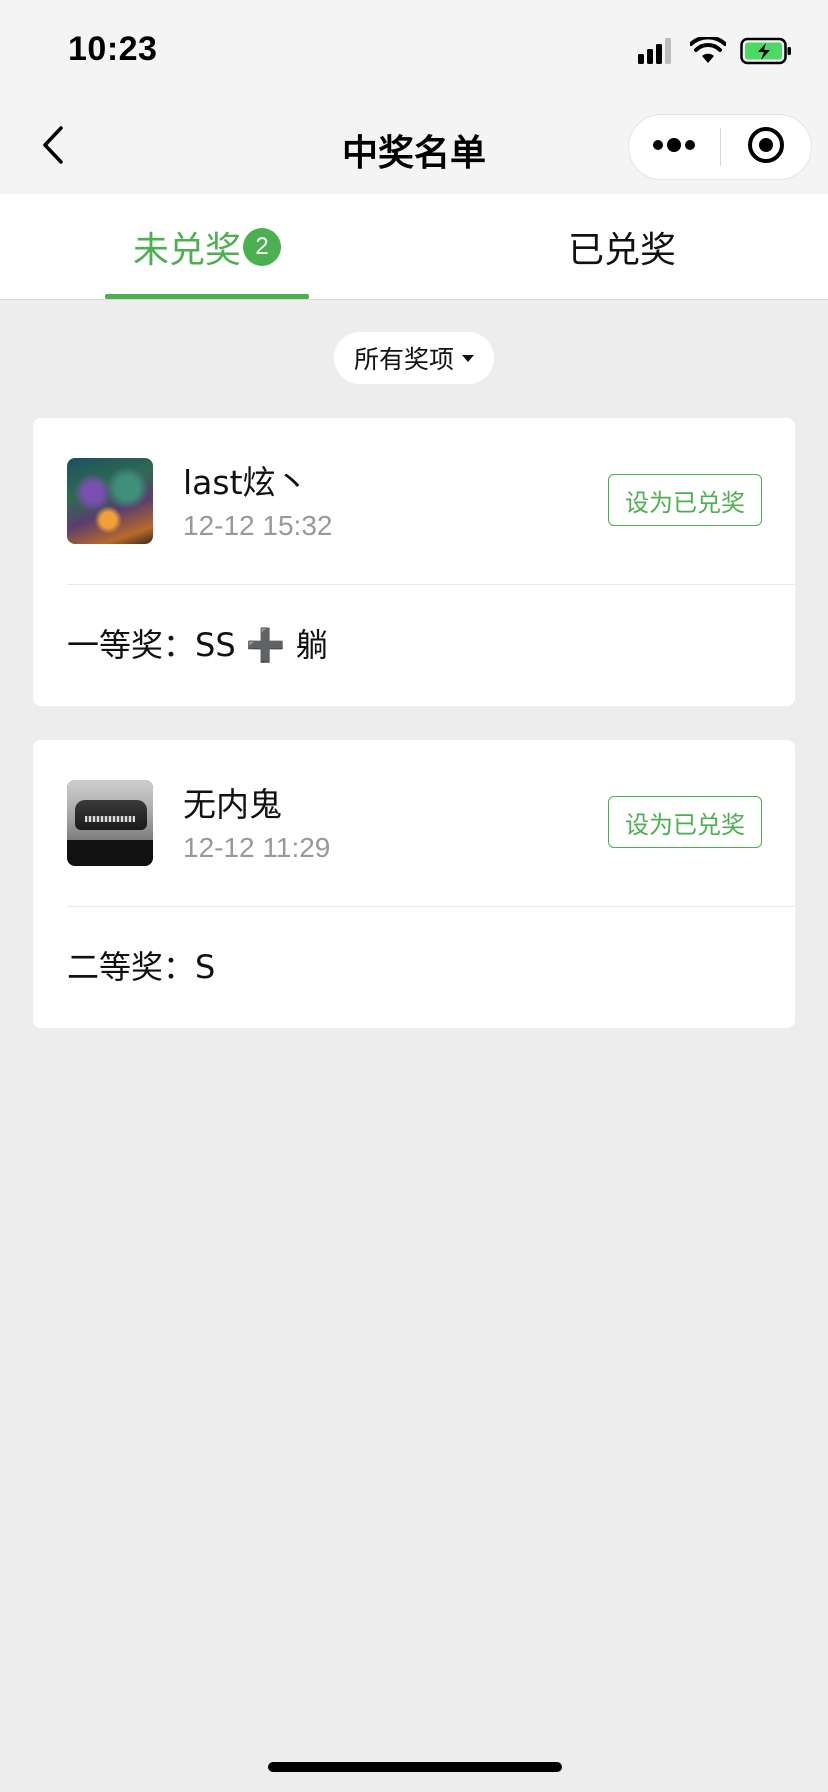 This screenshot has width=828, height=1792. Describe the element at coordinates (414, 147) in the screenshot. I see `nav-bar: 中奖名单` at that location.